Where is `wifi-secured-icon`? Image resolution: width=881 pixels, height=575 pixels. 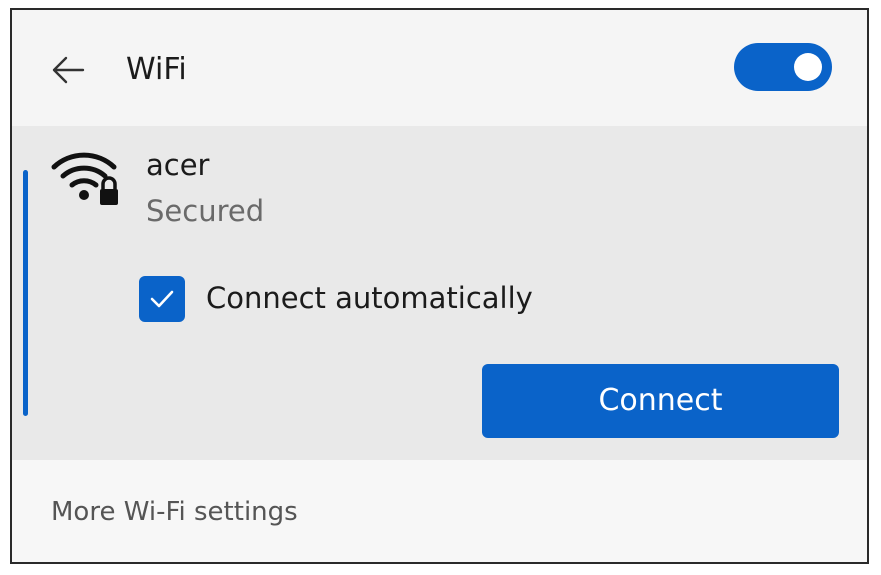 wifi-secured-icon is located at coordinates (84, 178).